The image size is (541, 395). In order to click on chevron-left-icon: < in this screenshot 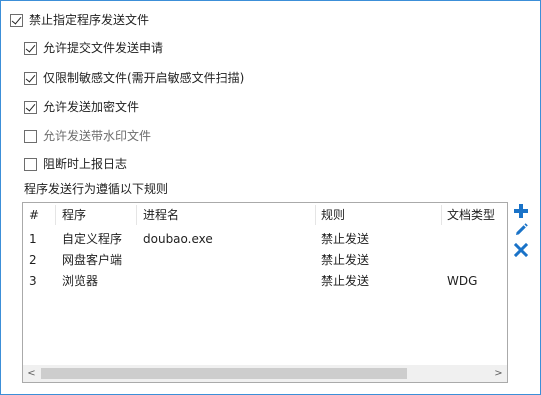, I will do `click(31, 373)`.